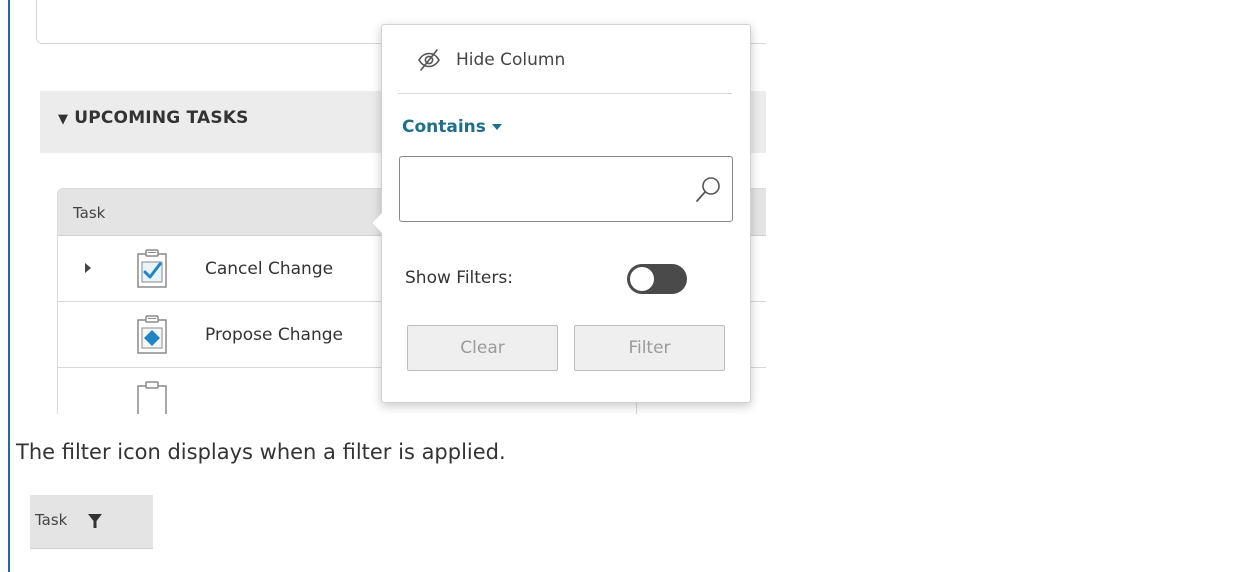 Image resolution: width=1246 pixels, height=572 pixels. I want to click on section-title: ▼ UPCOMING TASKS, so click(153, 118).